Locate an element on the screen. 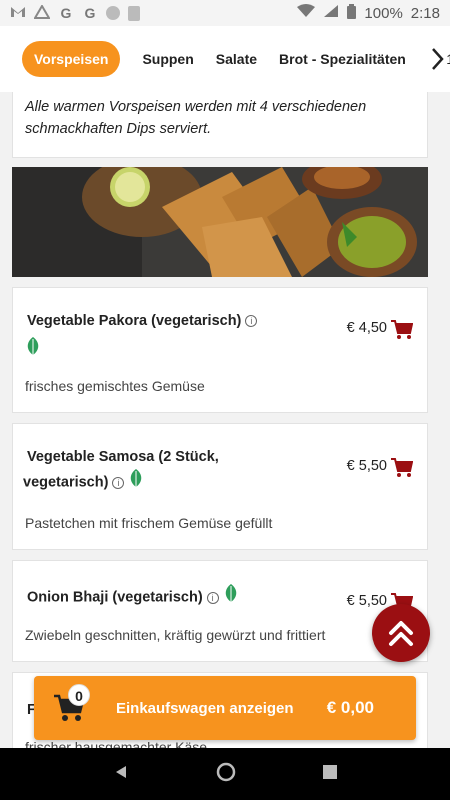 The image size is (450, 800). status-bar: G G 100% 2:18 is located at coordinates (225, 13).